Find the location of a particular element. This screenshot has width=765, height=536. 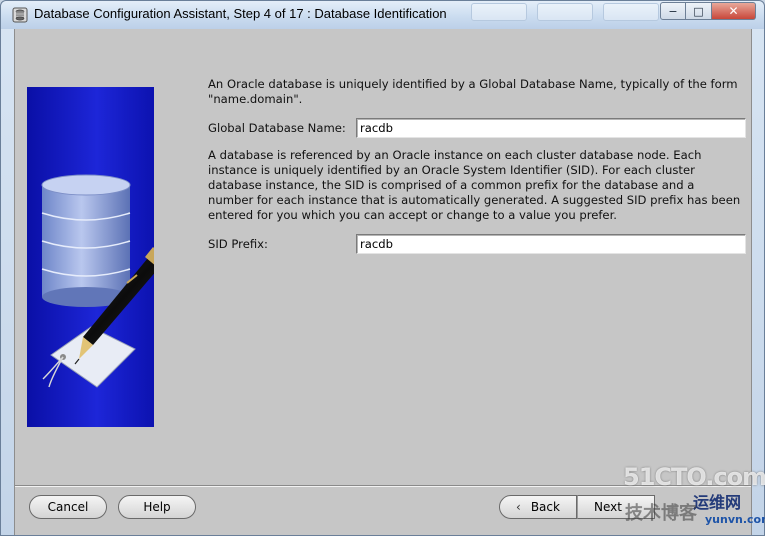

wizard-banner-image is located at coordinates (90, 257).